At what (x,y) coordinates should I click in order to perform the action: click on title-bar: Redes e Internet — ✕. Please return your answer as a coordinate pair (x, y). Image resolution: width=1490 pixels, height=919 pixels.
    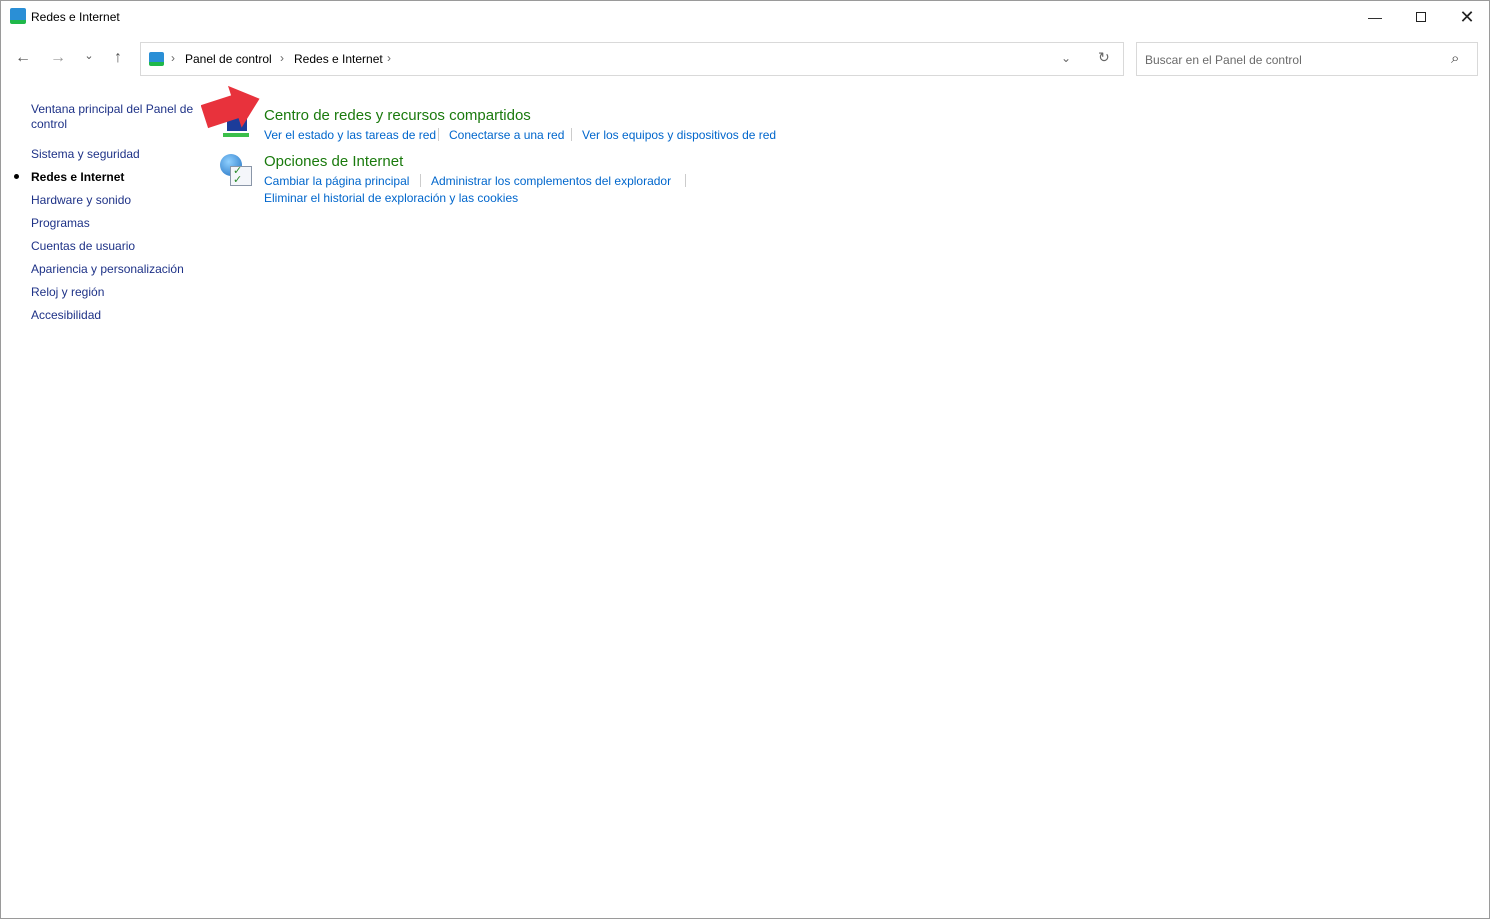
    Looking at the image, I should click on (745, 17).